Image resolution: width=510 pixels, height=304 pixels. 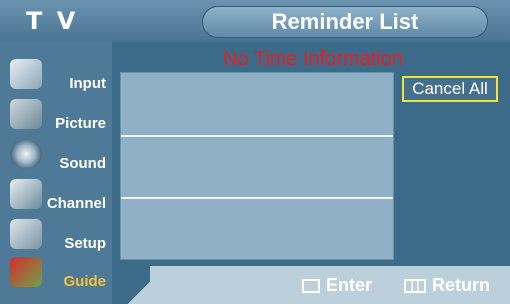 I want to click on return-button: Return, so click(x=455, y=285).